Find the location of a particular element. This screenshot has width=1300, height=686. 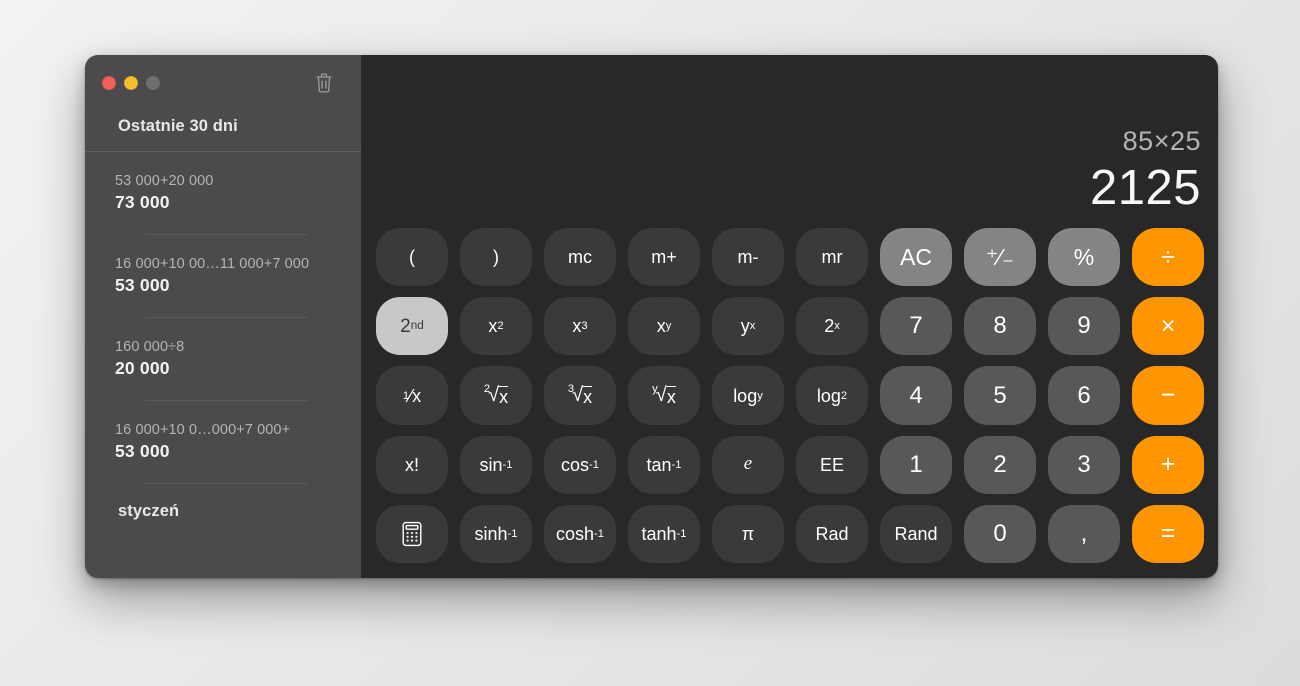

key-add: + is located at coordinates (1168, 464).